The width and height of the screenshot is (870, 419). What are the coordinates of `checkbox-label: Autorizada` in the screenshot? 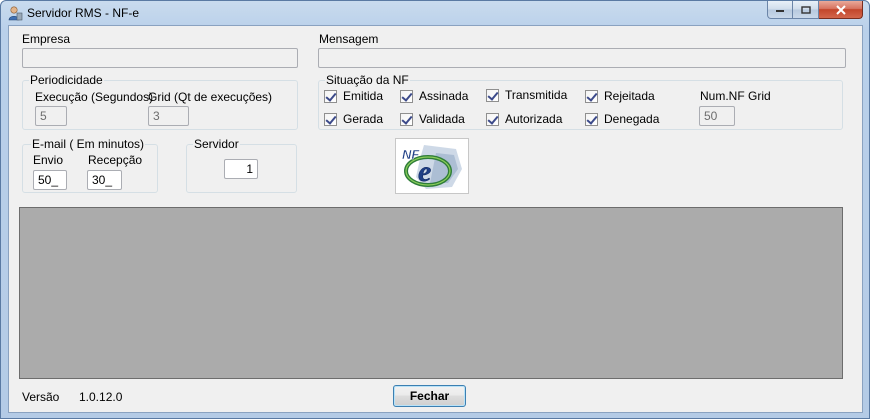 It's located at (534, 119).